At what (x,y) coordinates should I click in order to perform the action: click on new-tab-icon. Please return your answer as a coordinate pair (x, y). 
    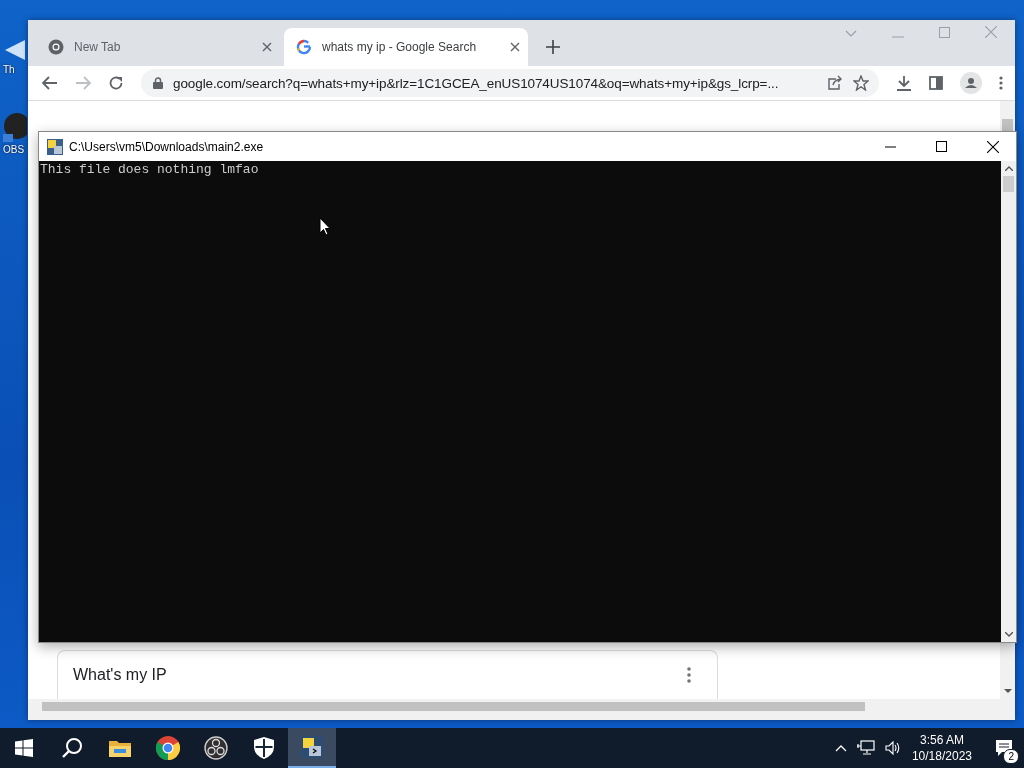
    Looking at the image, I should click on (553, 47).